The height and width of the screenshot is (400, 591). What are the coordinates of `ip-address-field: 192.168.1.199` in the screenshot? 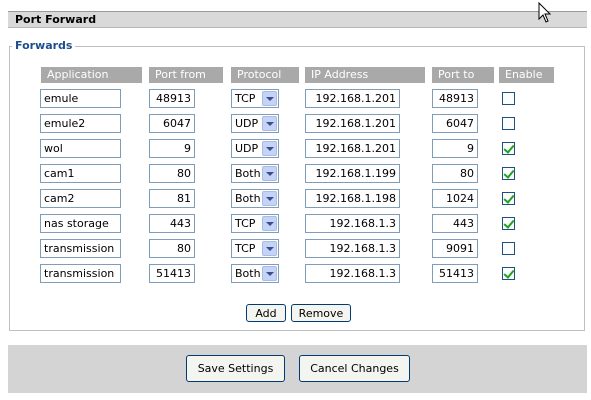 It's located at (352, 173).